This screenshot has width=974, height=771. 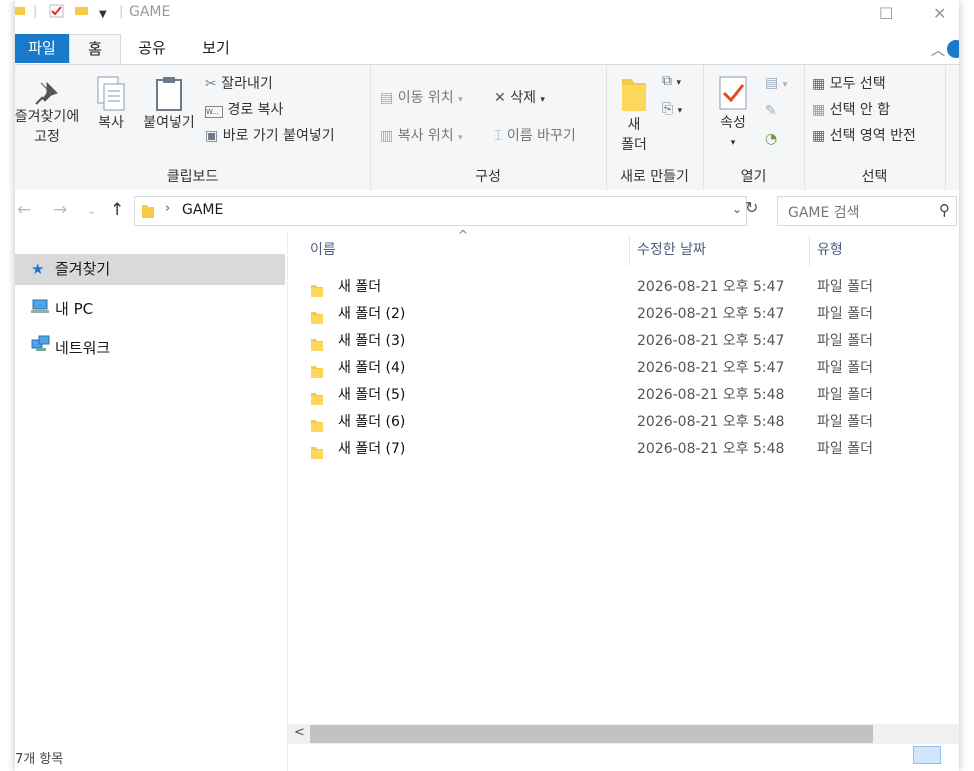 I want to click on rename-button: ⌶ 이름 바꾸기, so click(x=535, y=135).